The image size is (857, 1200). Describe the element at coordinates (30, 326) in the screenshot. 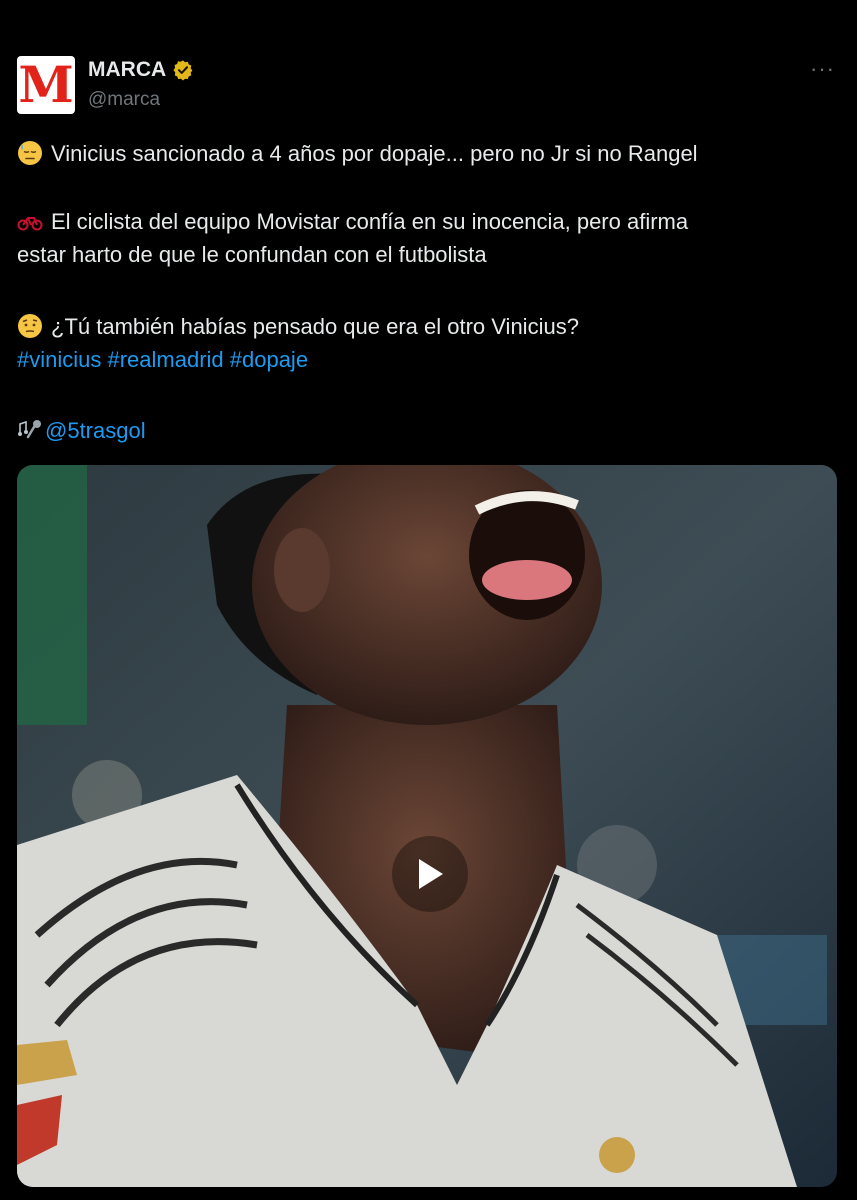

I see `raised-eyebrow-face-icon` at that location.